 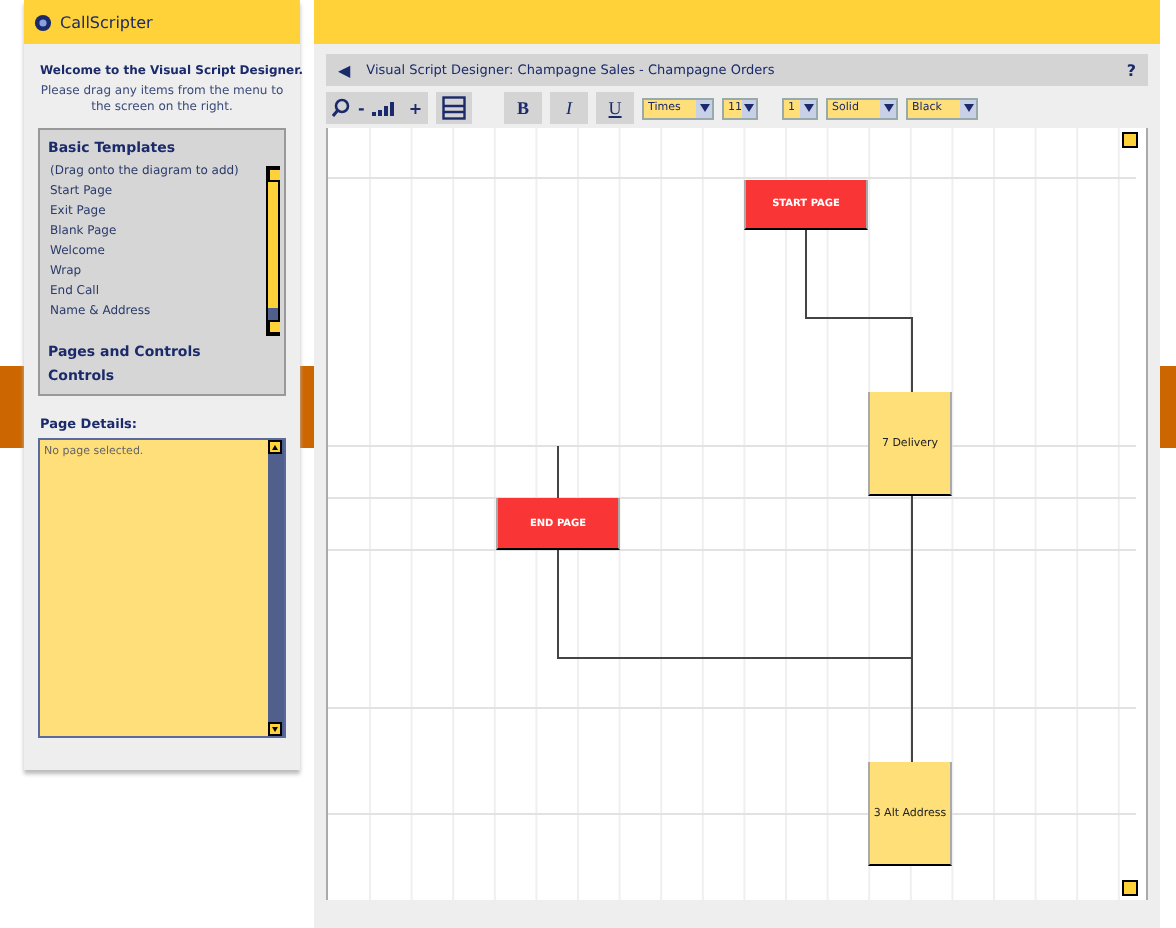 What do you see at coordinates (341, 108) in the screenshot?
I see `search-icon` at bounding box center [341, 108].